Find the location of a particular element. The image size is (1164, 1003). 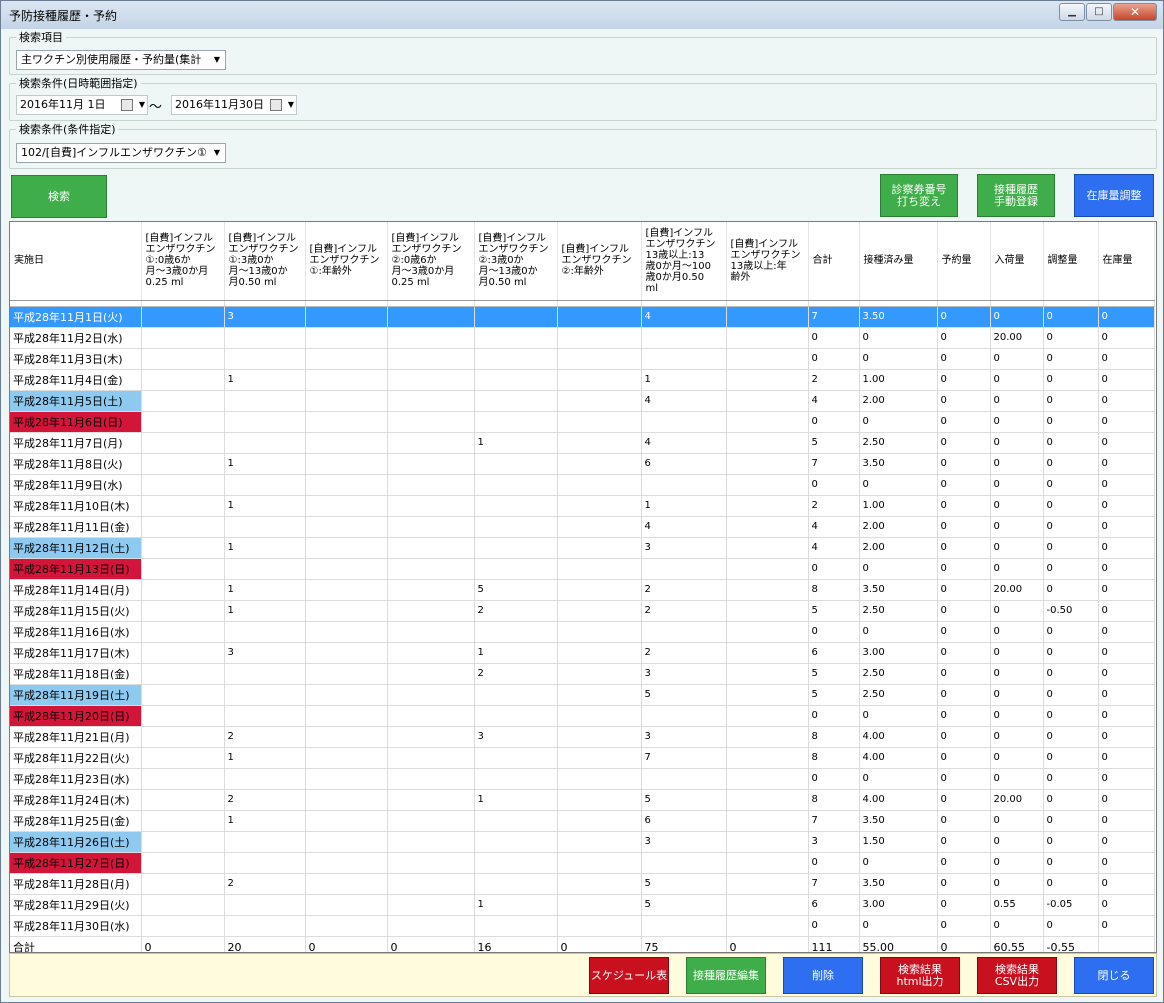

table-cell: 1 is located at coordinates (265, 464).